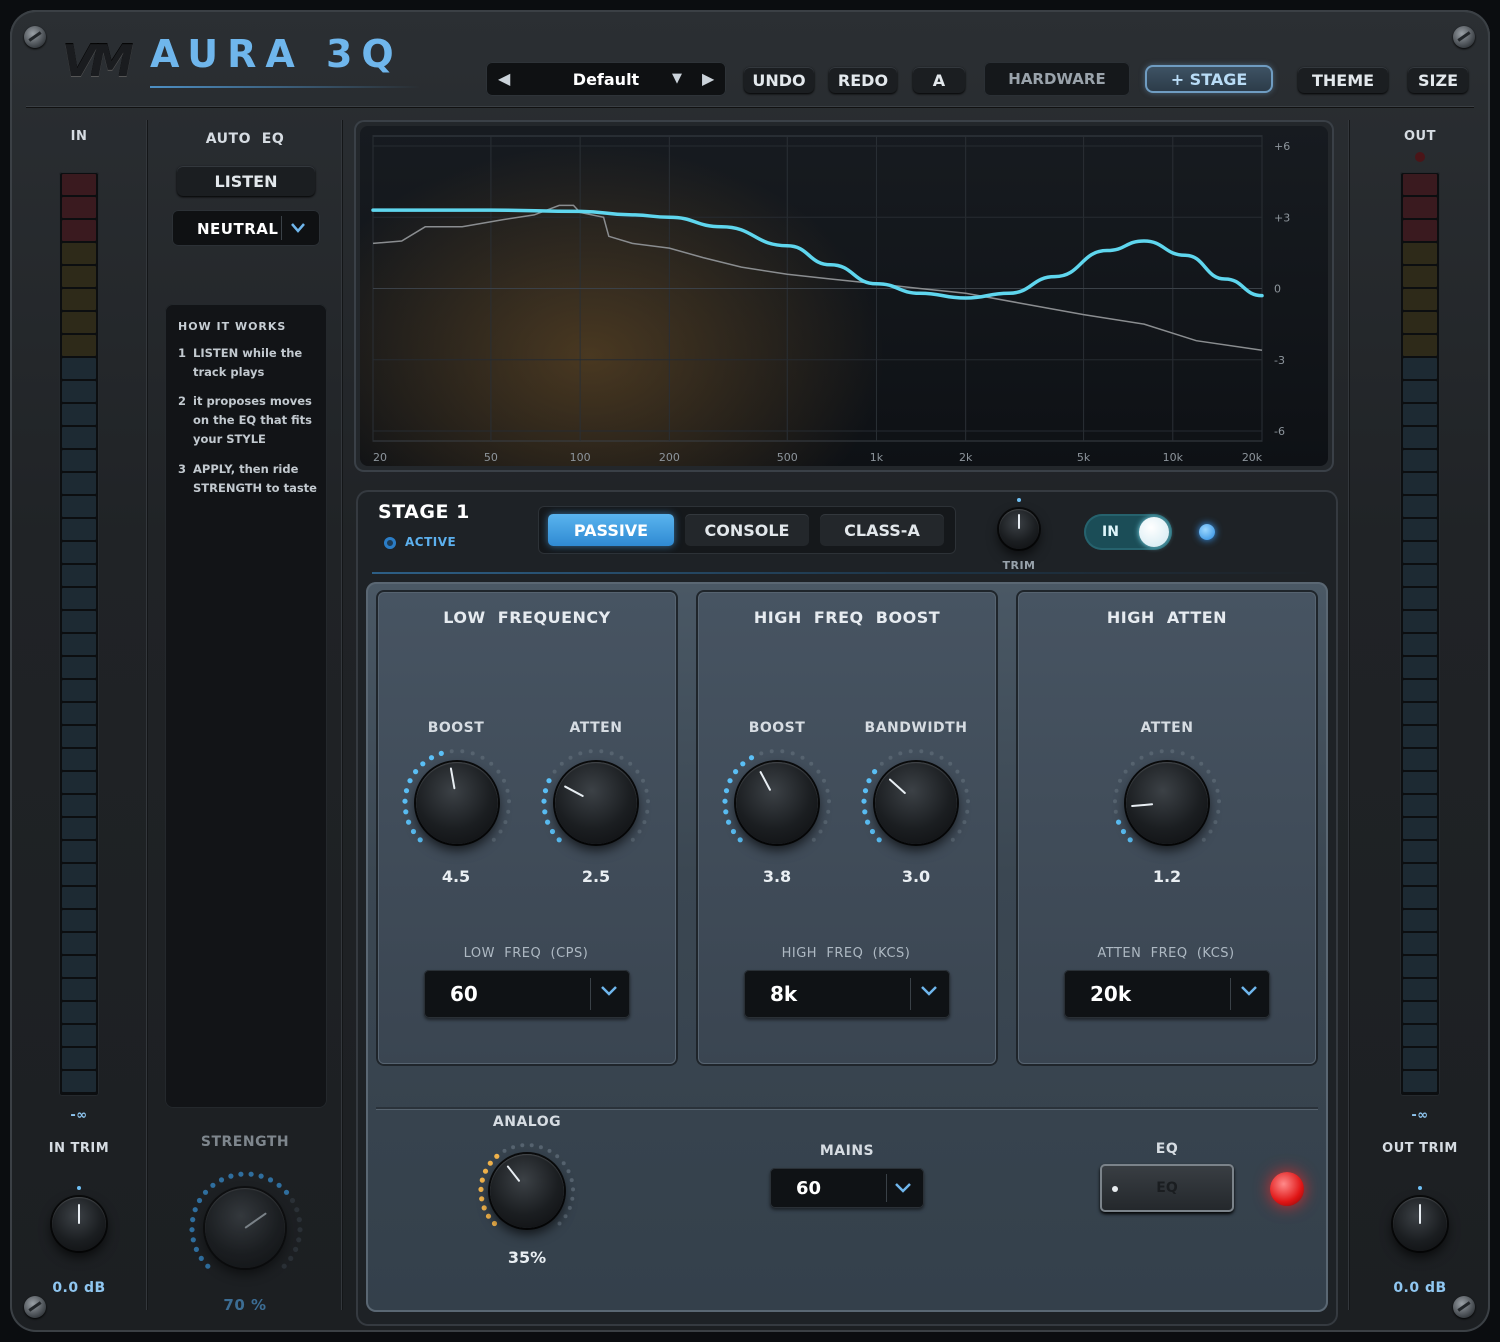  What do you see at coordinates (1167, 1149) in the screenshot?
I see `eq-label: EQ` at bounding box center [1167, 1149].